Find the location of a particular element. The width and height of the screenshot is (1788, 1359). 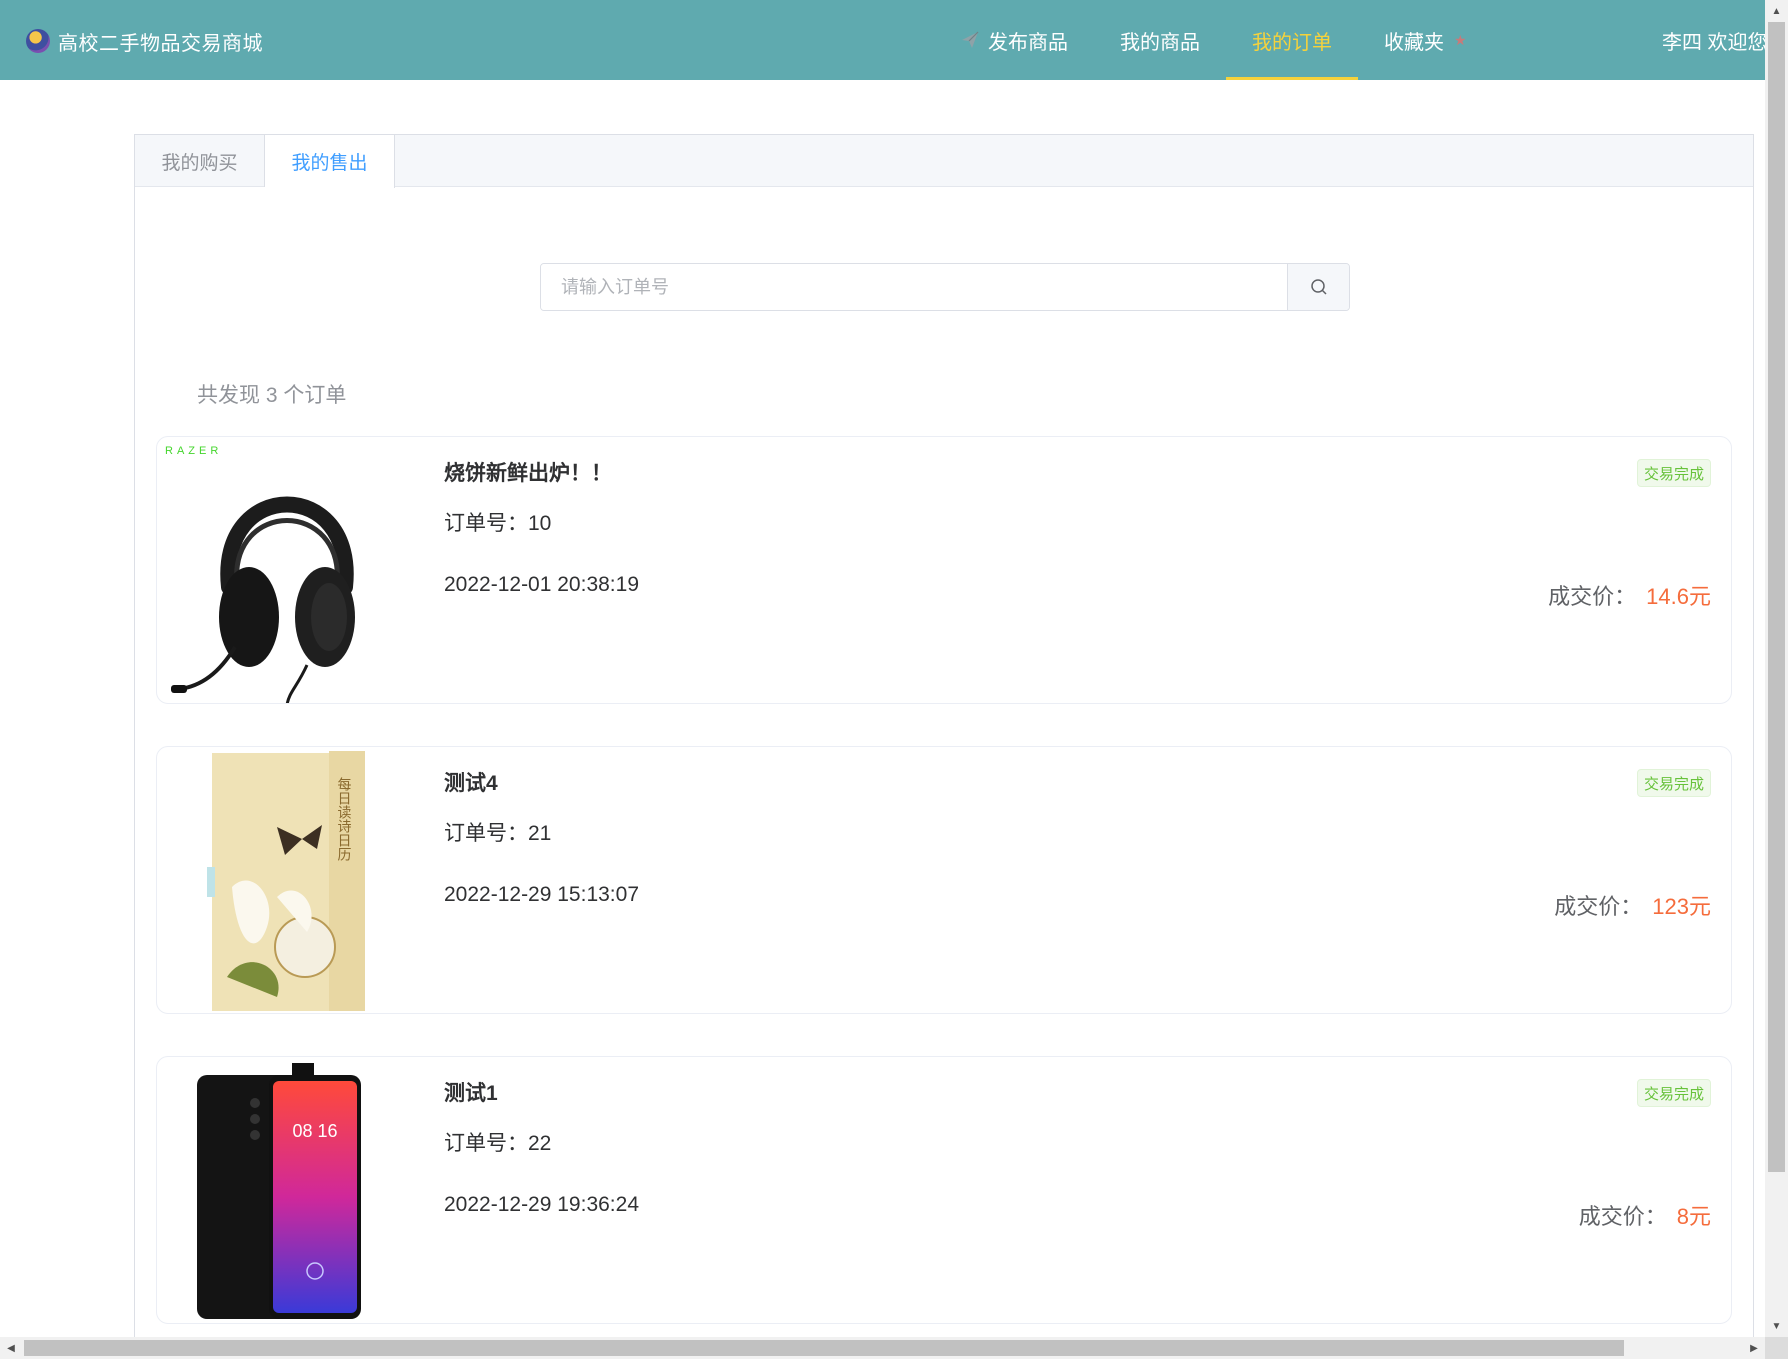

order-title: 烧饼新鲜出炉！！ is located at coordinates (528, 472).